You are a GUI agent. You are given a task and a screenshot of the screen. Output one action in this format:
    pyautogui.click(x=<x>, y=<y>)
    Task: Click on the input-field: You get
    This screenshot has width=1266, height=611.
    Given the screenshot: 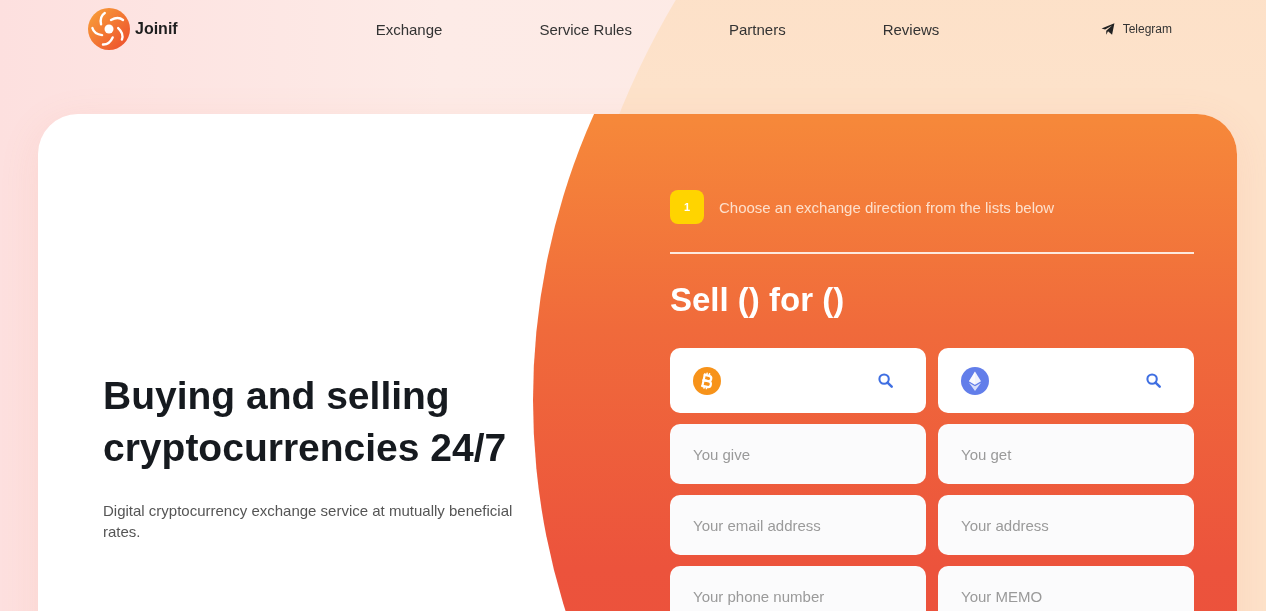 What is the action you would take?
    pyautogui.click(x=1066, y=454)
    